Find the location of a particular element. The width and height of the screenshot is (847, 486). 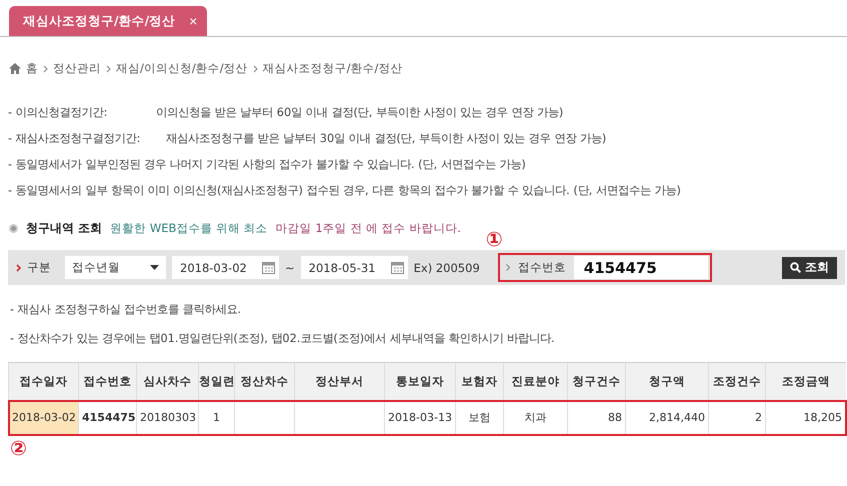

column-header: 보험자 is located at coordinates (480, 381).